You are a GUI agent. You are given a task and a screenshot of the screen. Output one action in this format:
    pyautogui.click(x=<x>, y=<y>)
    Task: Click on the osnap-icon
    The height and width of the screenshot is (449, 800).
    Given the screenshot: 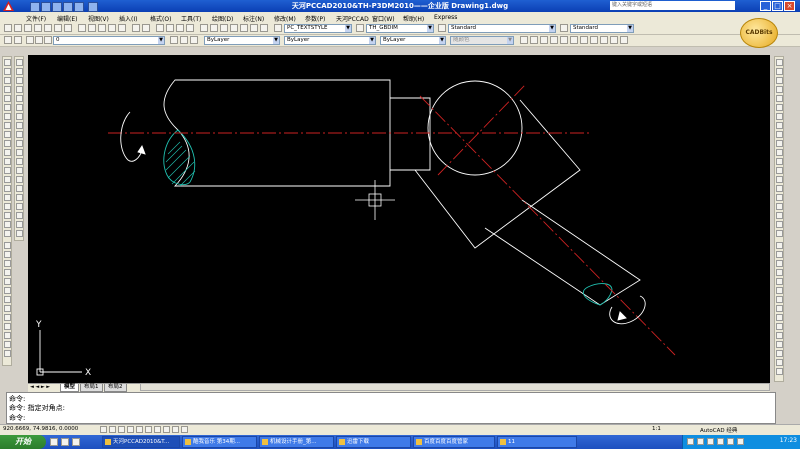 What is the action you would take?
    pyautogui.click(x=614, y=40)
    